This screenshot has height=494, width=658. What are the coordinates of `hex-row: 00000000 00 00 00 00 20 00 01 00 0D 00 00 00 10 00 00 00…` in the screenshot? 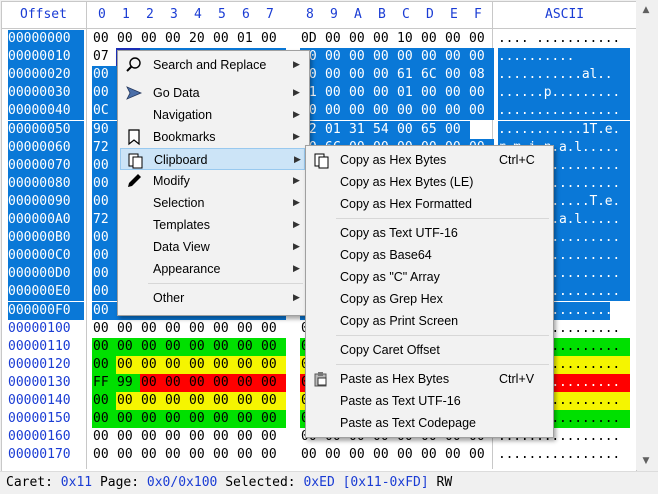 It's located at (319, 39).